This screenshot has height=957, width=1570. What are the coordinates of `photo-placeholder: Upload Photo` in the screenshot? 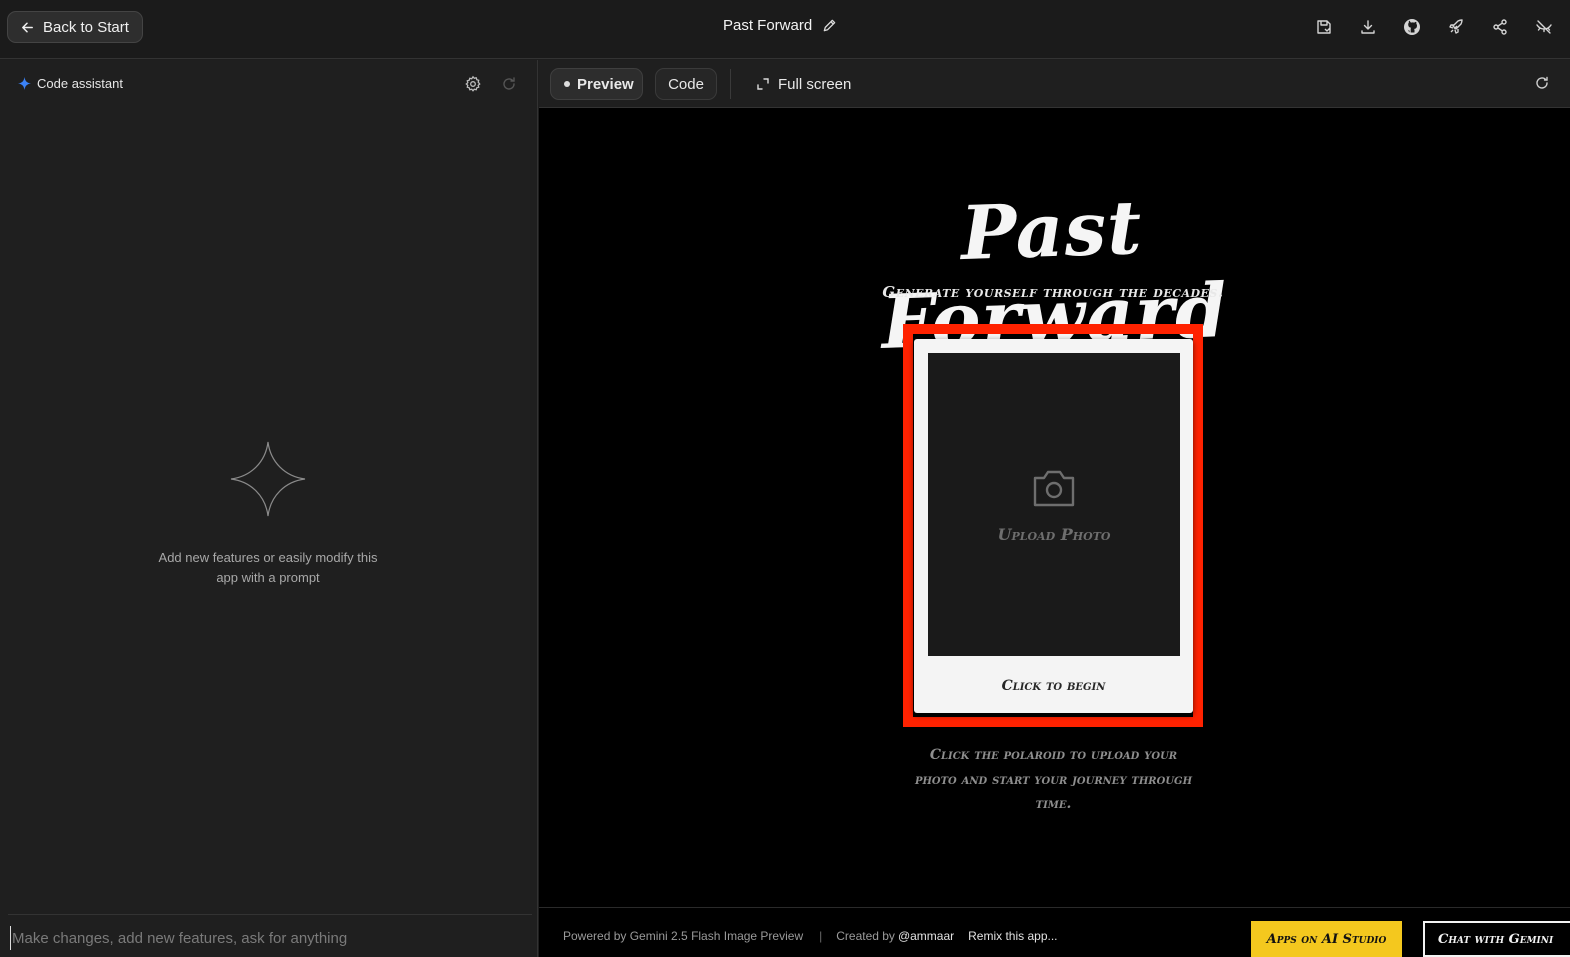 It's located at (1054, 504).